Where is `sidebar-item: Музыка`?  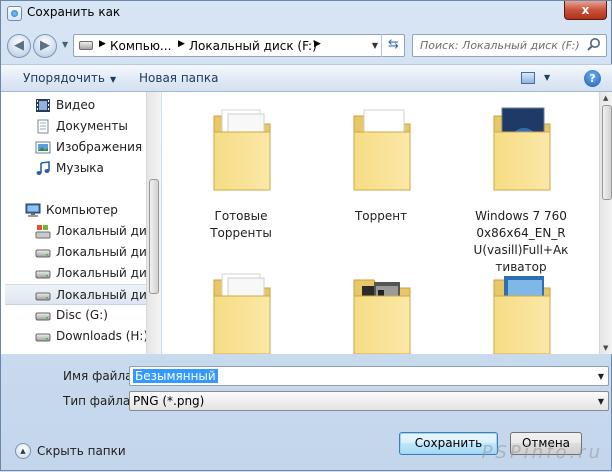 sidebar-item: Музыка is located at coordinates (73, 168).